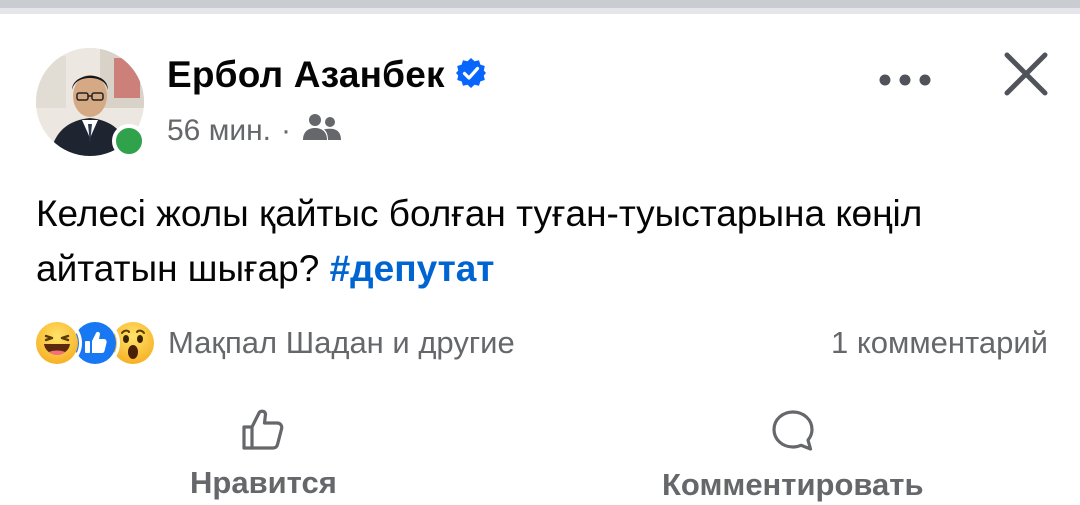 The image size is (1080, 505). I want to click on reactions-summary: Мақпал Шадан и другие 1 комментарий, so click(540, 343).